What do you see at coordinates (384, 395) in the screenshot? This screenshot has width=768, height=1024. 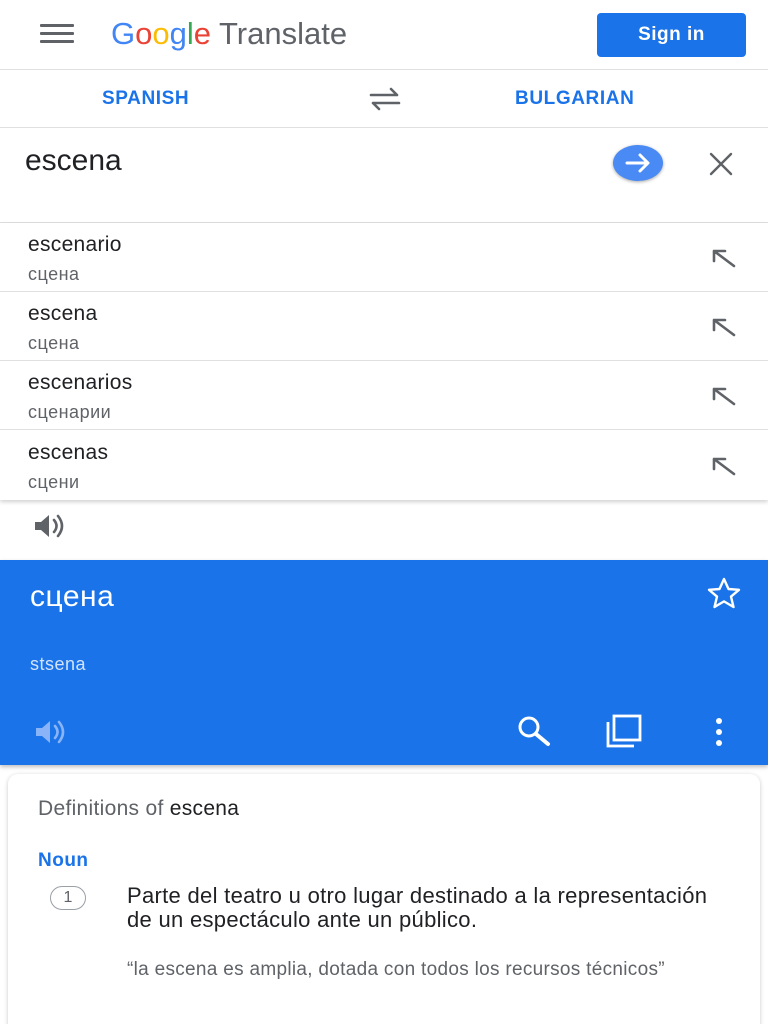 I see `suggestion-item: escenarios сценарии` at bounding box center [384, 395].